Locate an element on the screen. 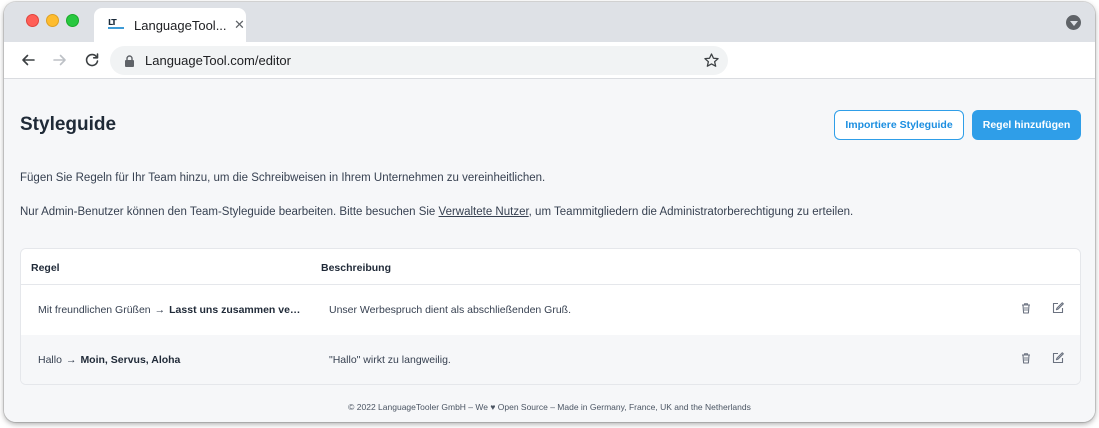 The image size is (1099, 428). managed-users-link: Verwaltete Nutzer is located at coordinates (484, 212).